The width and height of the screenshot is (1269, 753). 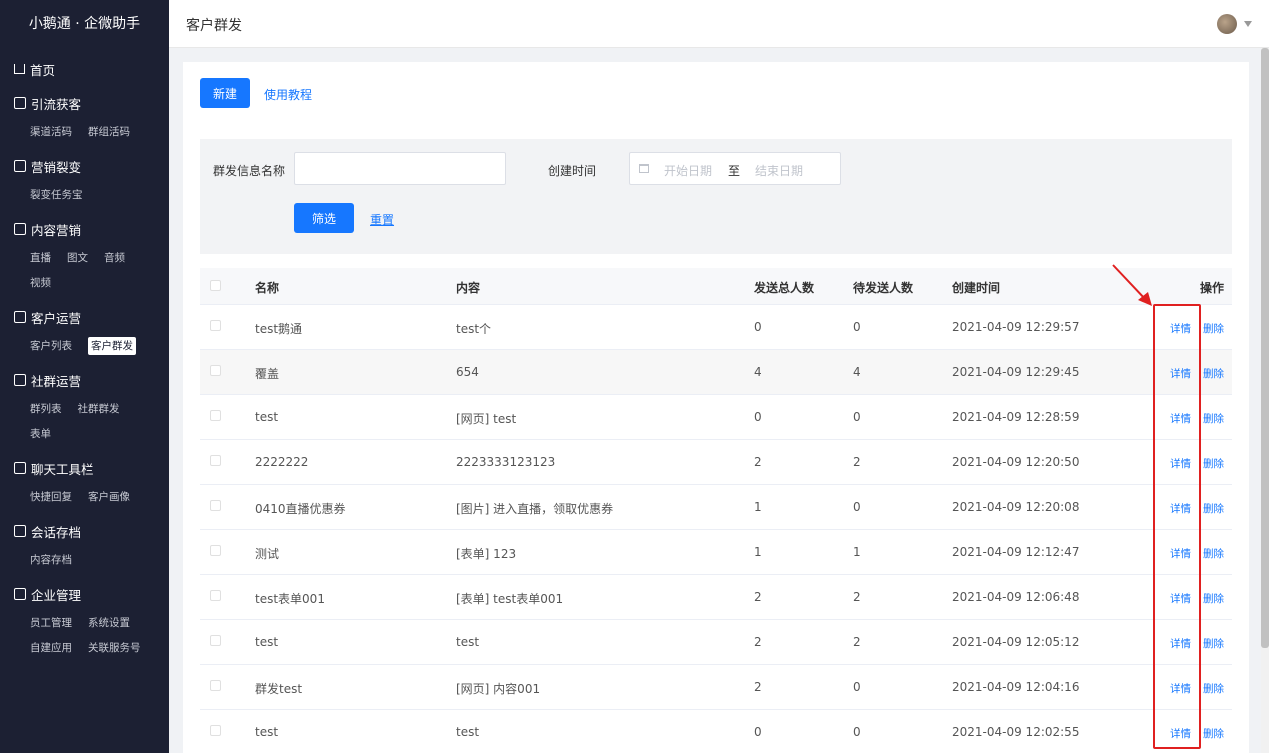 I want to click on table-row: test [网页] test 0 0 2021-04-09 12:28:59 详情 删除, so click(x=716, y=417).